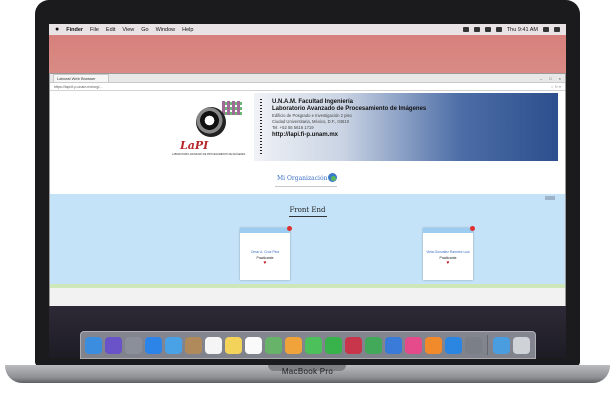 The height and width of the screenshot is (400, 615). Describe the element at coordinates (473, 345) in the screenshot. I see `preferences-icon` at that location.